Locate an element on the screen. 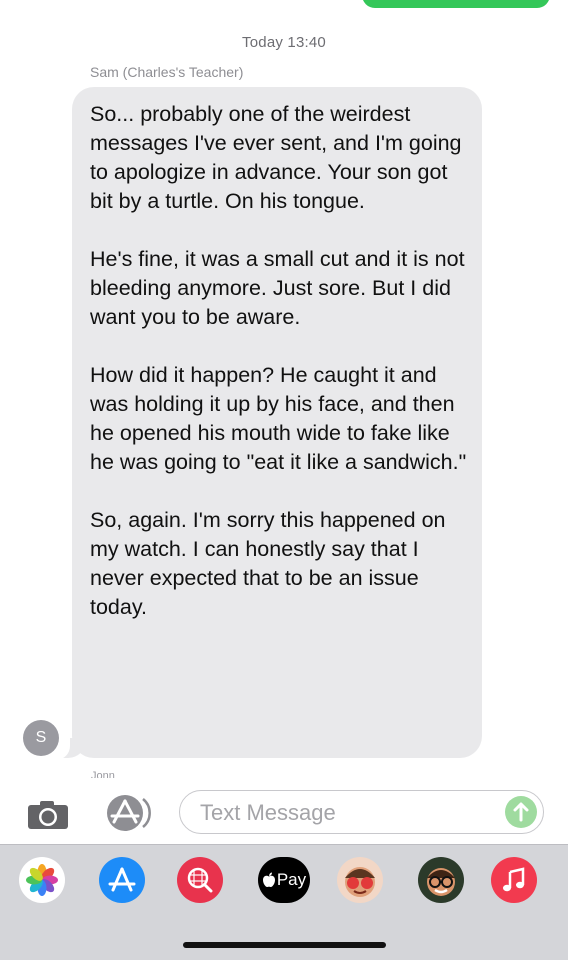 This screenshot has width=568, height=960. avatar: S is located at coordinates (41, 738).